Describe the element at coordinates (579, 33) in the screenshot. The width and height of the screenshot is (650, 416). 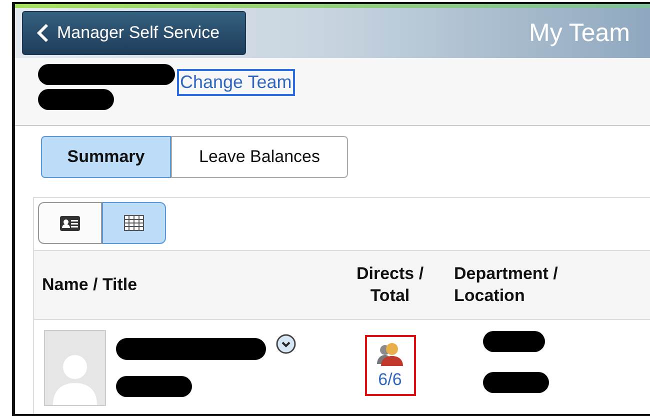
I see `page-title: My Team` at that location.